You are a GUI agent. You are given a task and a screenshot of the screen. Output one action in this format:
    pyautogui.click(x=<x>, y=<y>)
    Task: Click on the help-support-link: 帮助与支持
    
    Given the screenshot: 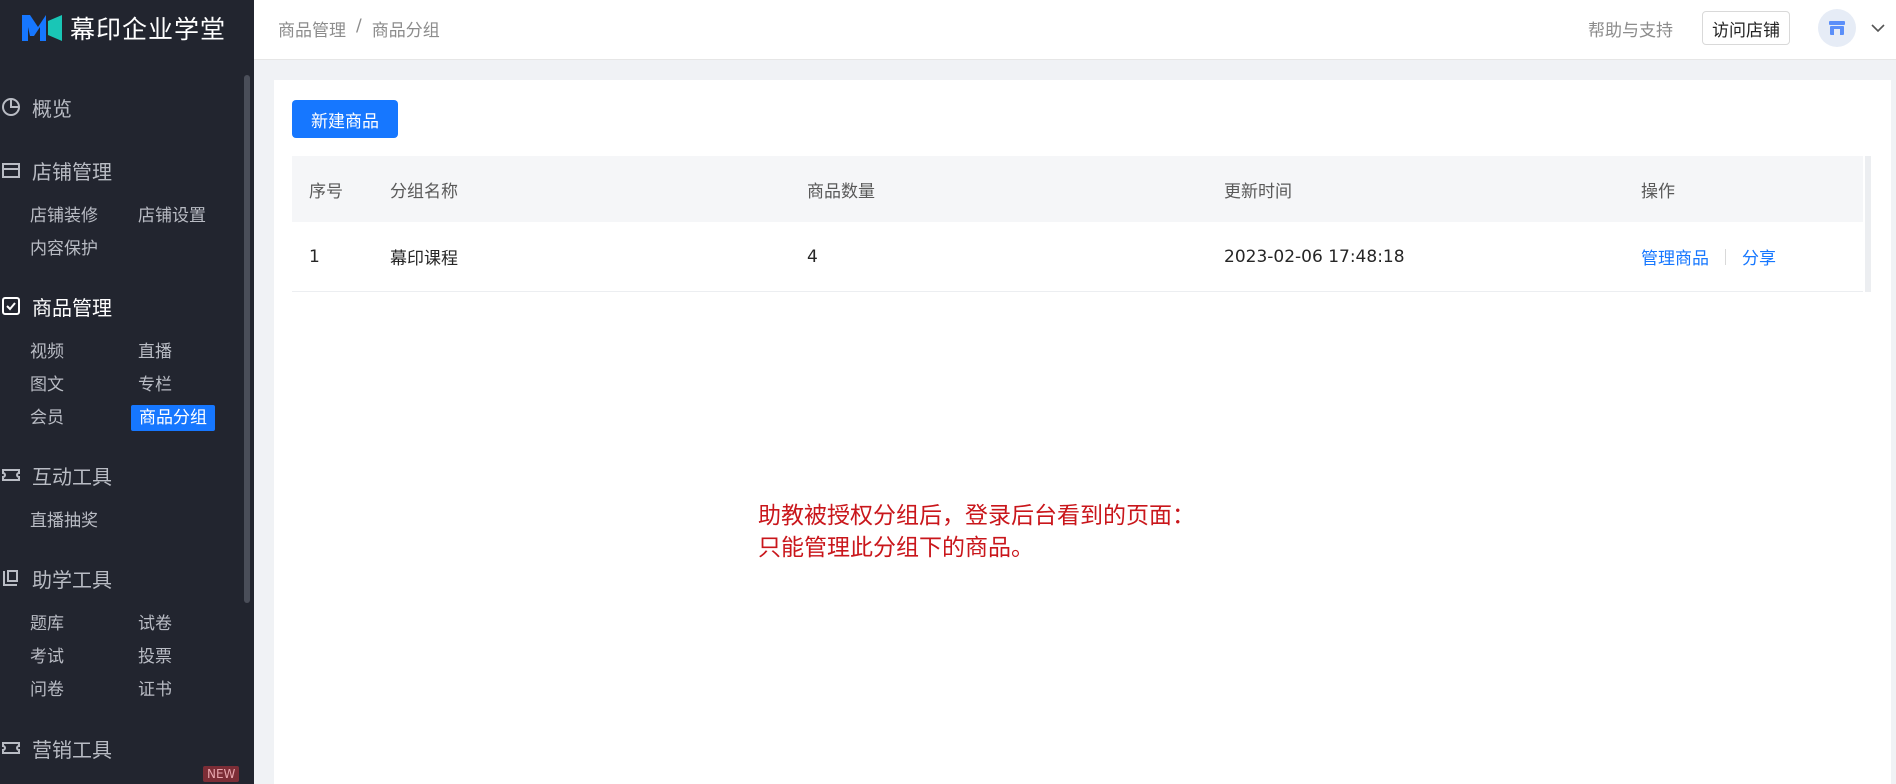 What is the action you would take?
    pyautogui.click(x=1630, y=28)
    